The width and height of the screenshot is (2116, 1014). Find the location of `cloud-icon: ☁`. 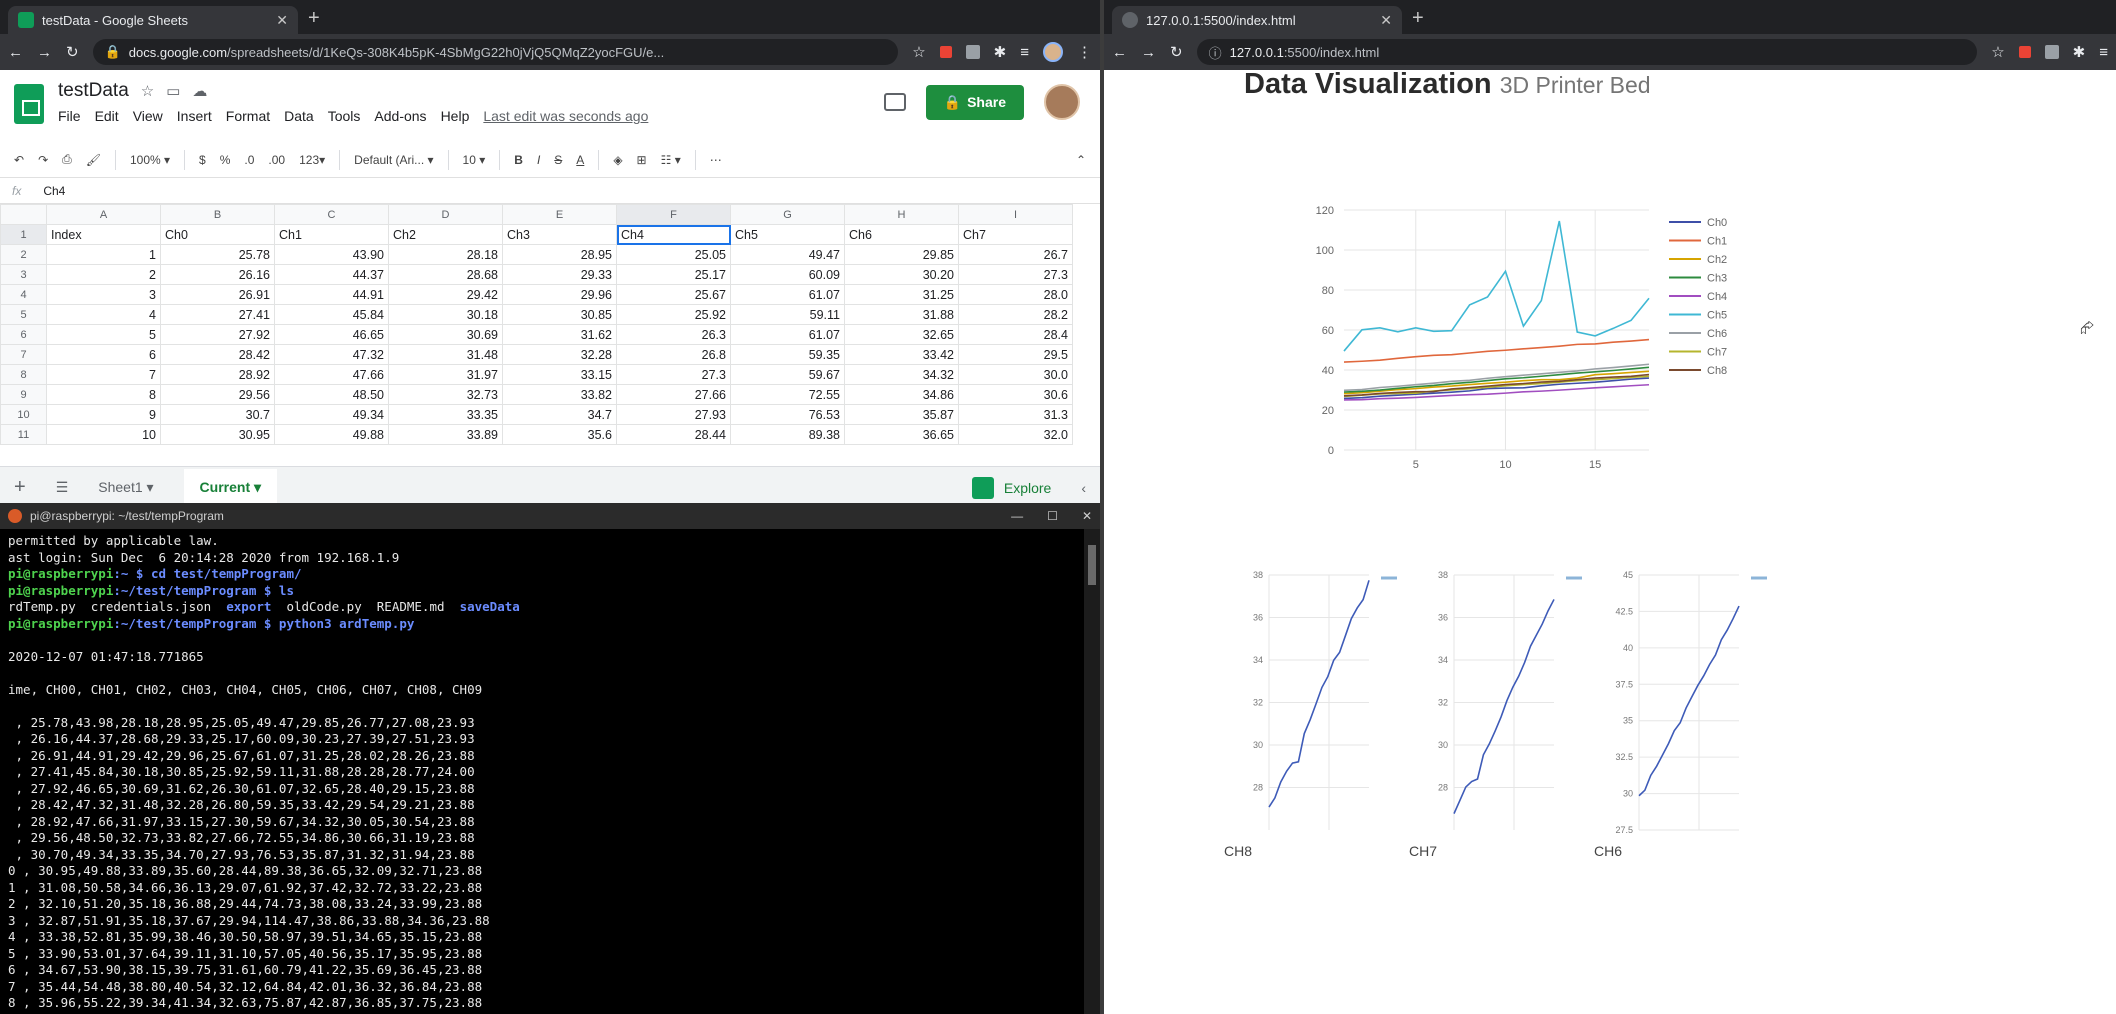

cloud-icon: ☁ is located at coordinates (199, 91).